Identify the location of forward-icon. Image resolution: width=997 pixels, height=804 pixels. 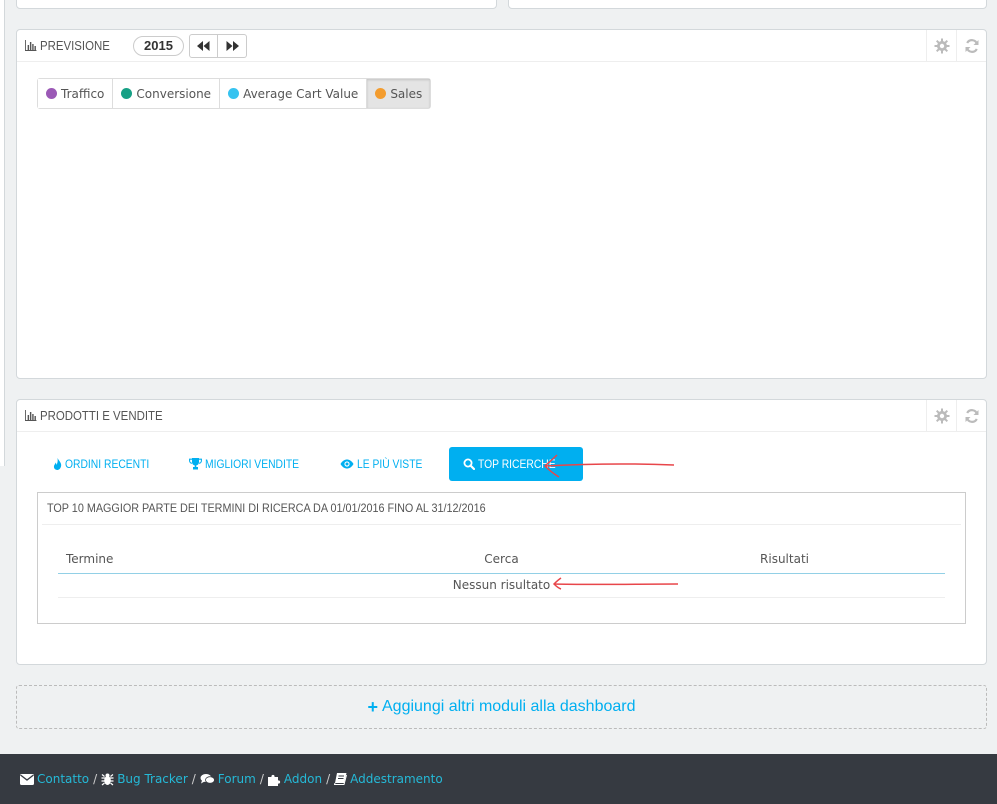
(232, 46).